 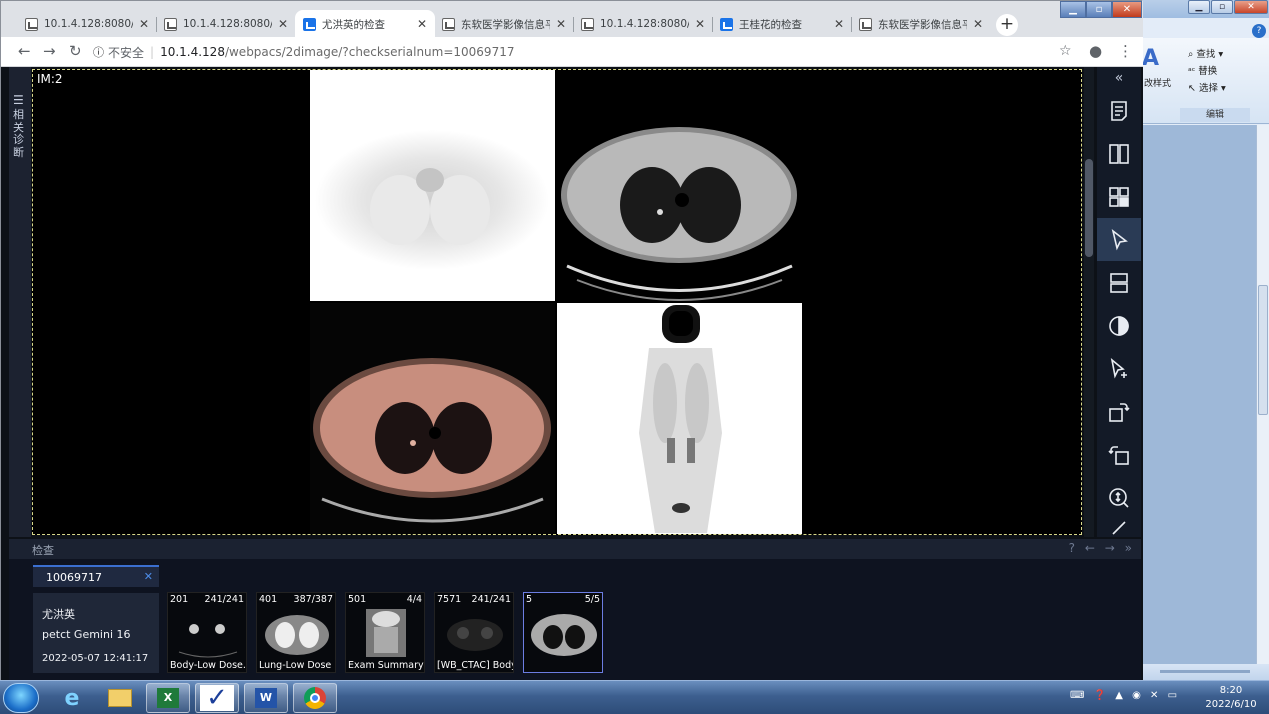 I want to click on next-icon: →, so click(x=1111, y=548).